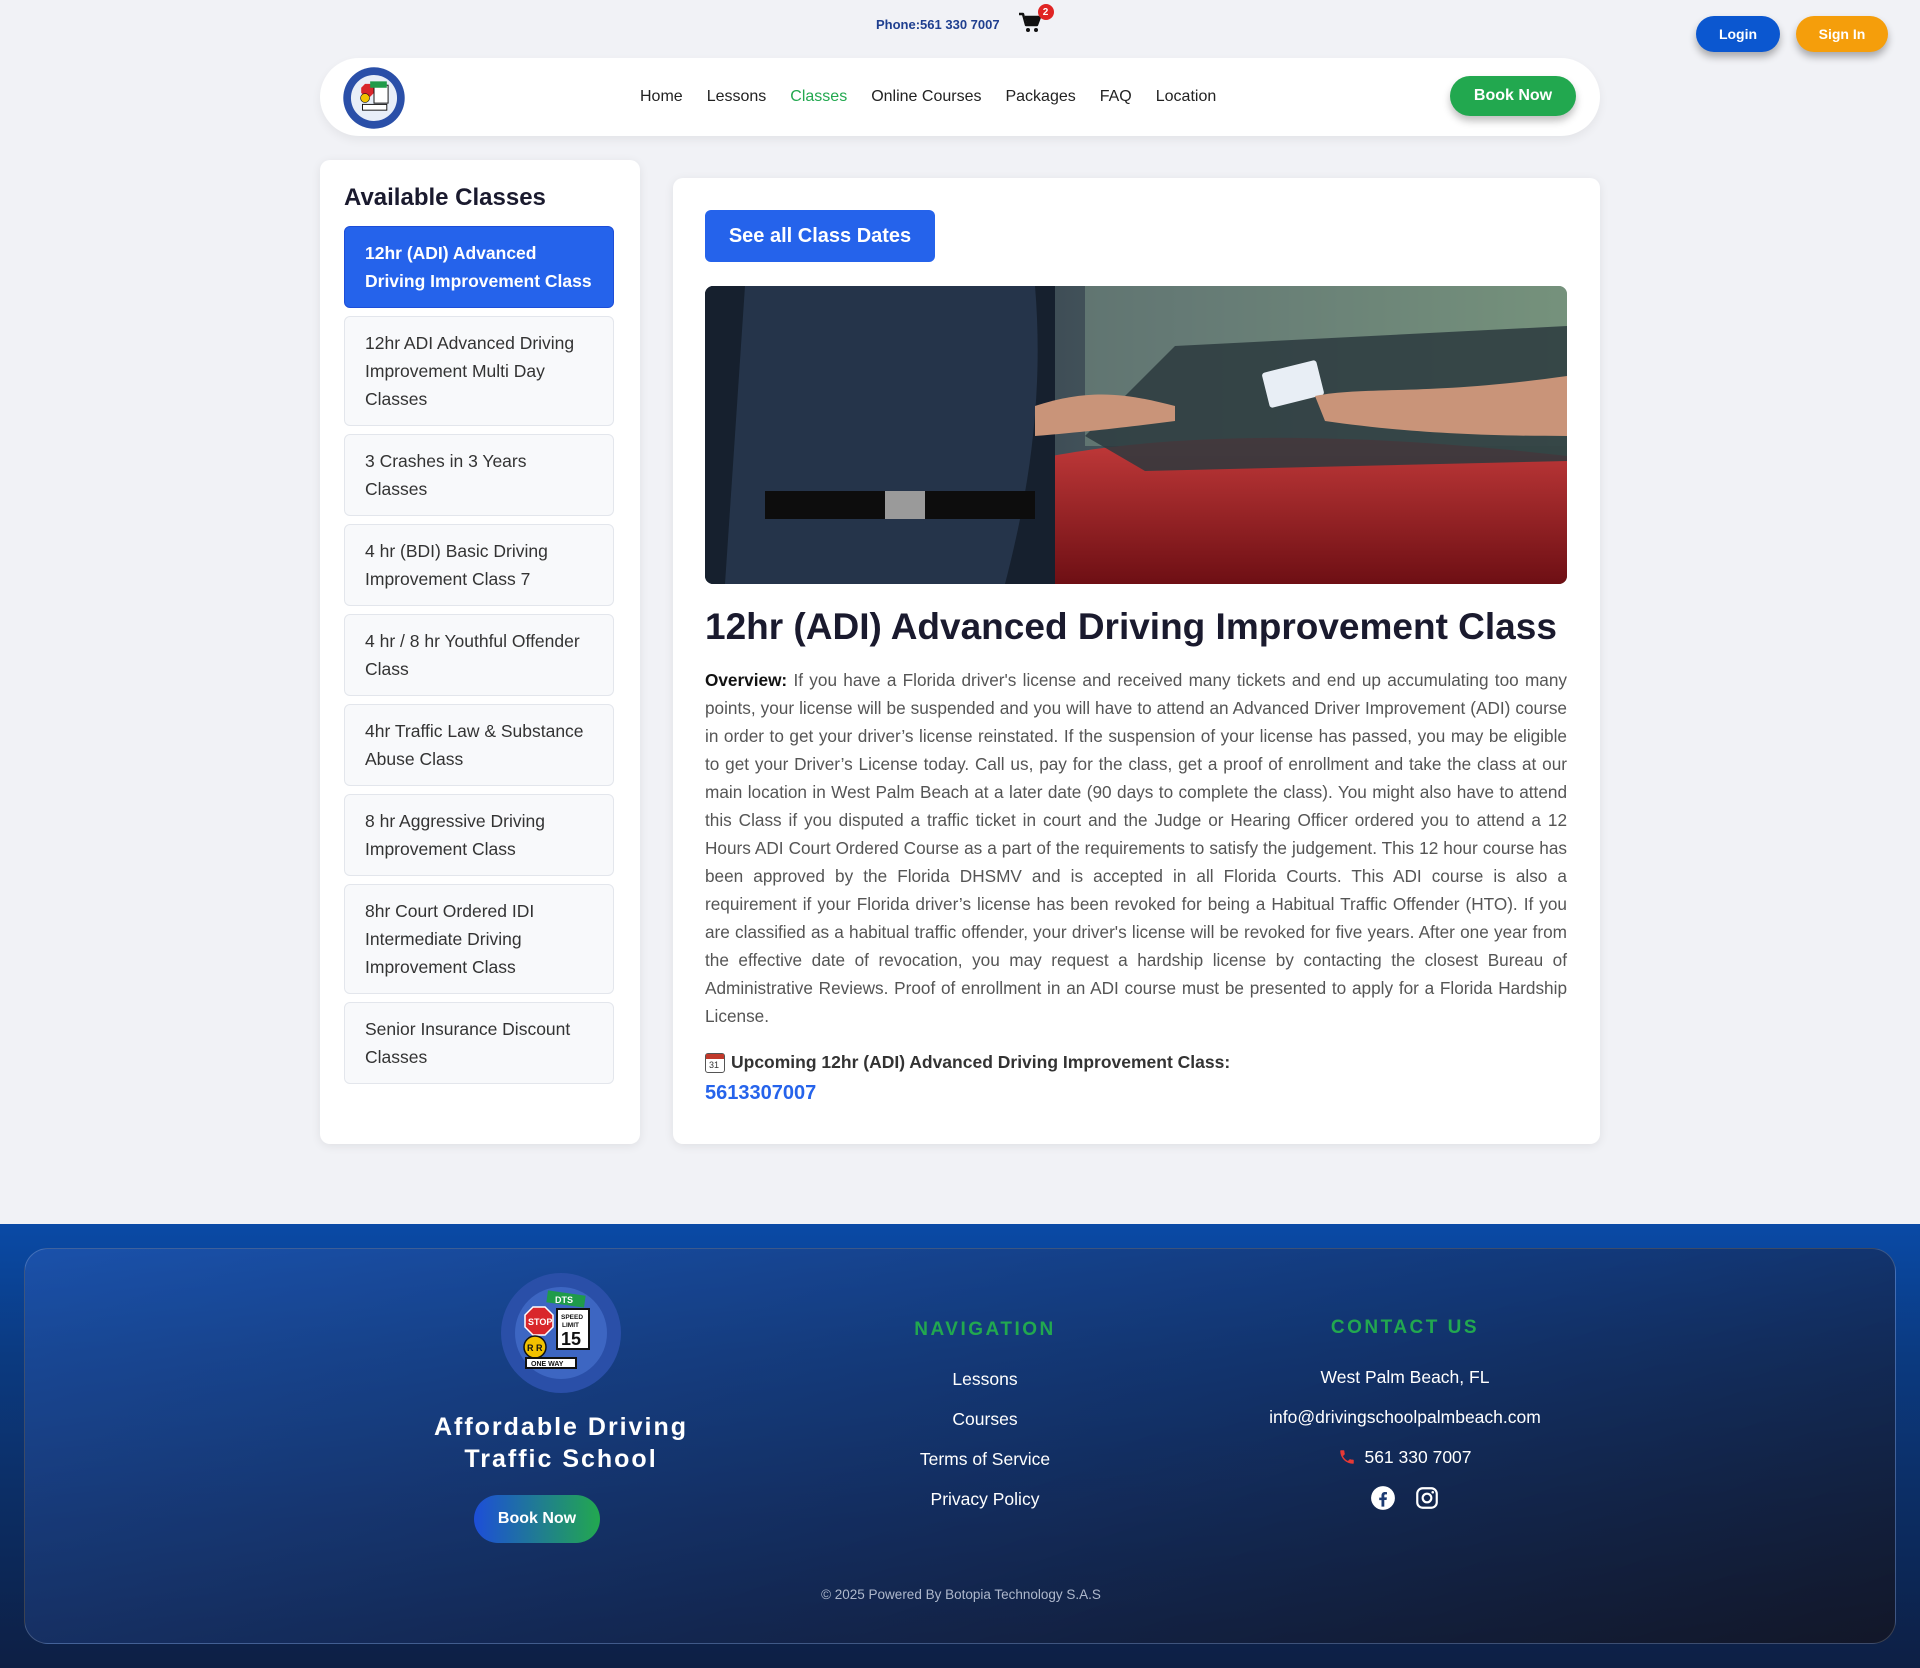 The width and height of the screenshot is (1920, 1668). I want to click on footer-email: info@drivingschoolpalmbeach.com, so click(1405, 1417).